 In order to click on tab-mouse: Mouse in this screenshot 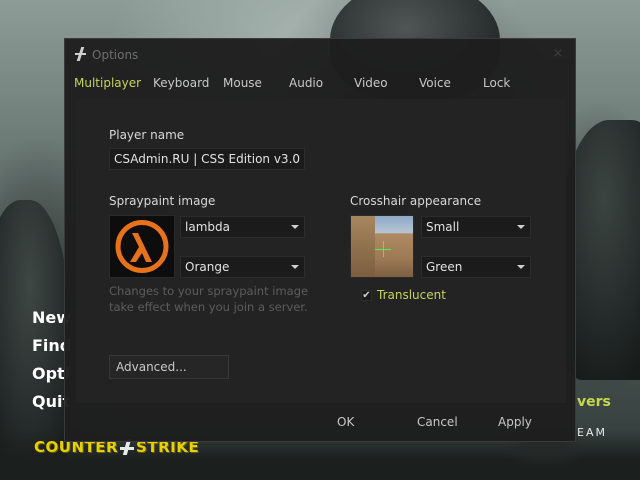, I will do `click(242, 83)`.